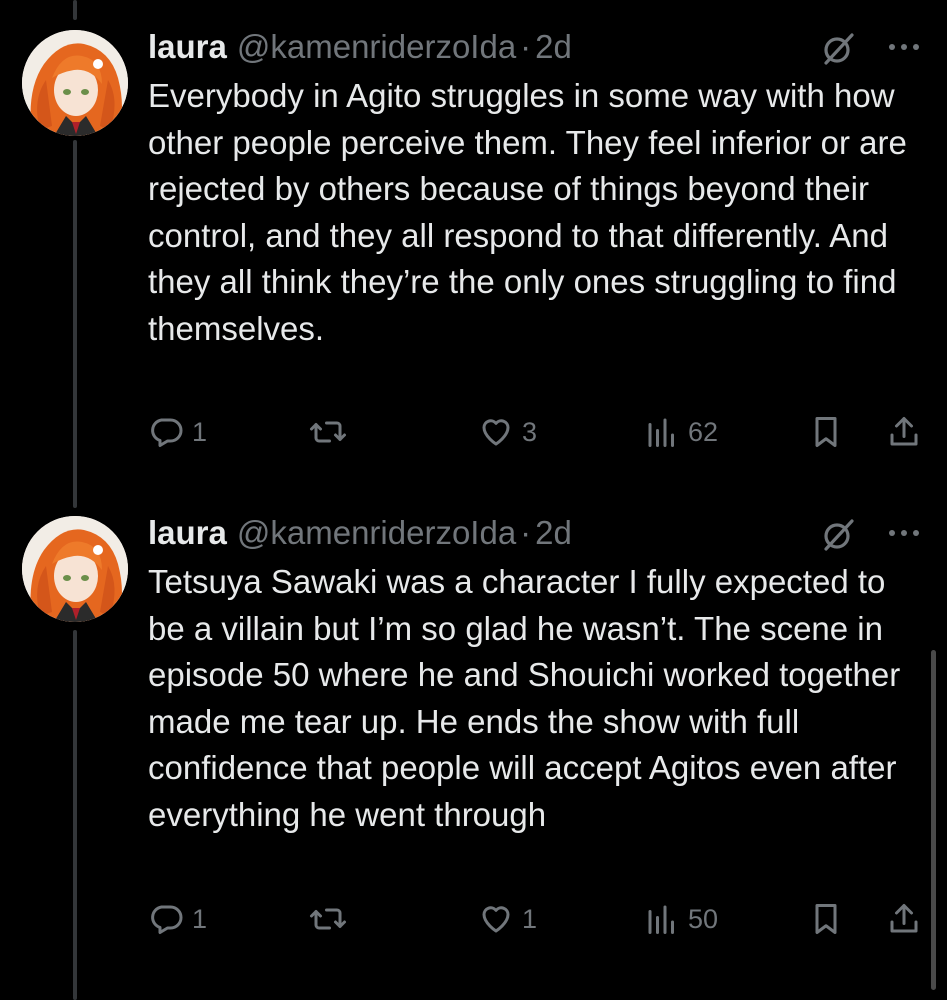 The image size is (947, 1000). What do you see at coordinates (530, 431) in the screenshot?
I see `like-count: 3` at bounding box center [530, 431].